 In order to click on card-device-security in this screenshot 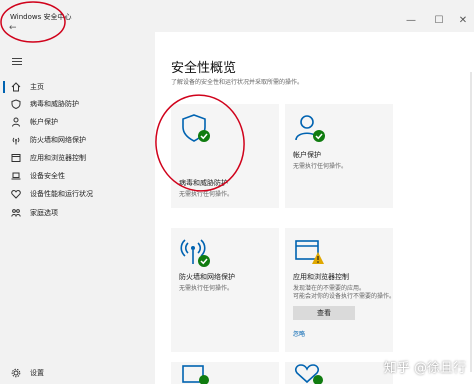, I will do `click(225, 373)`.